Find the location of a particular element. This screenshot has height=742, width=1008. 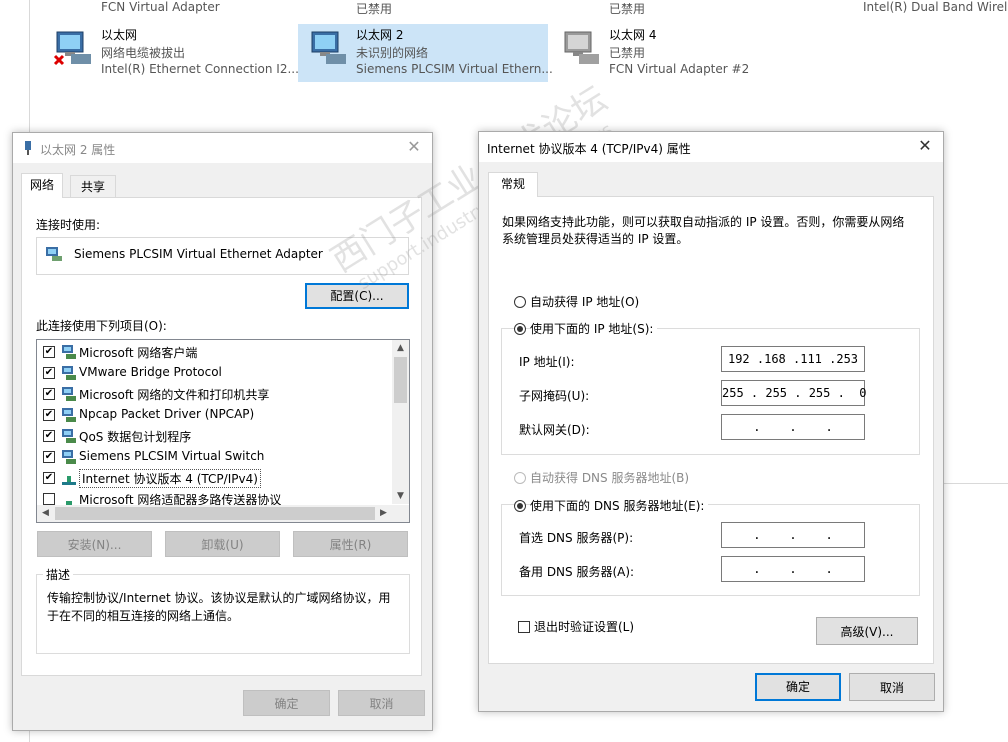

ethernet-icon is located at coordinates (28, 148).